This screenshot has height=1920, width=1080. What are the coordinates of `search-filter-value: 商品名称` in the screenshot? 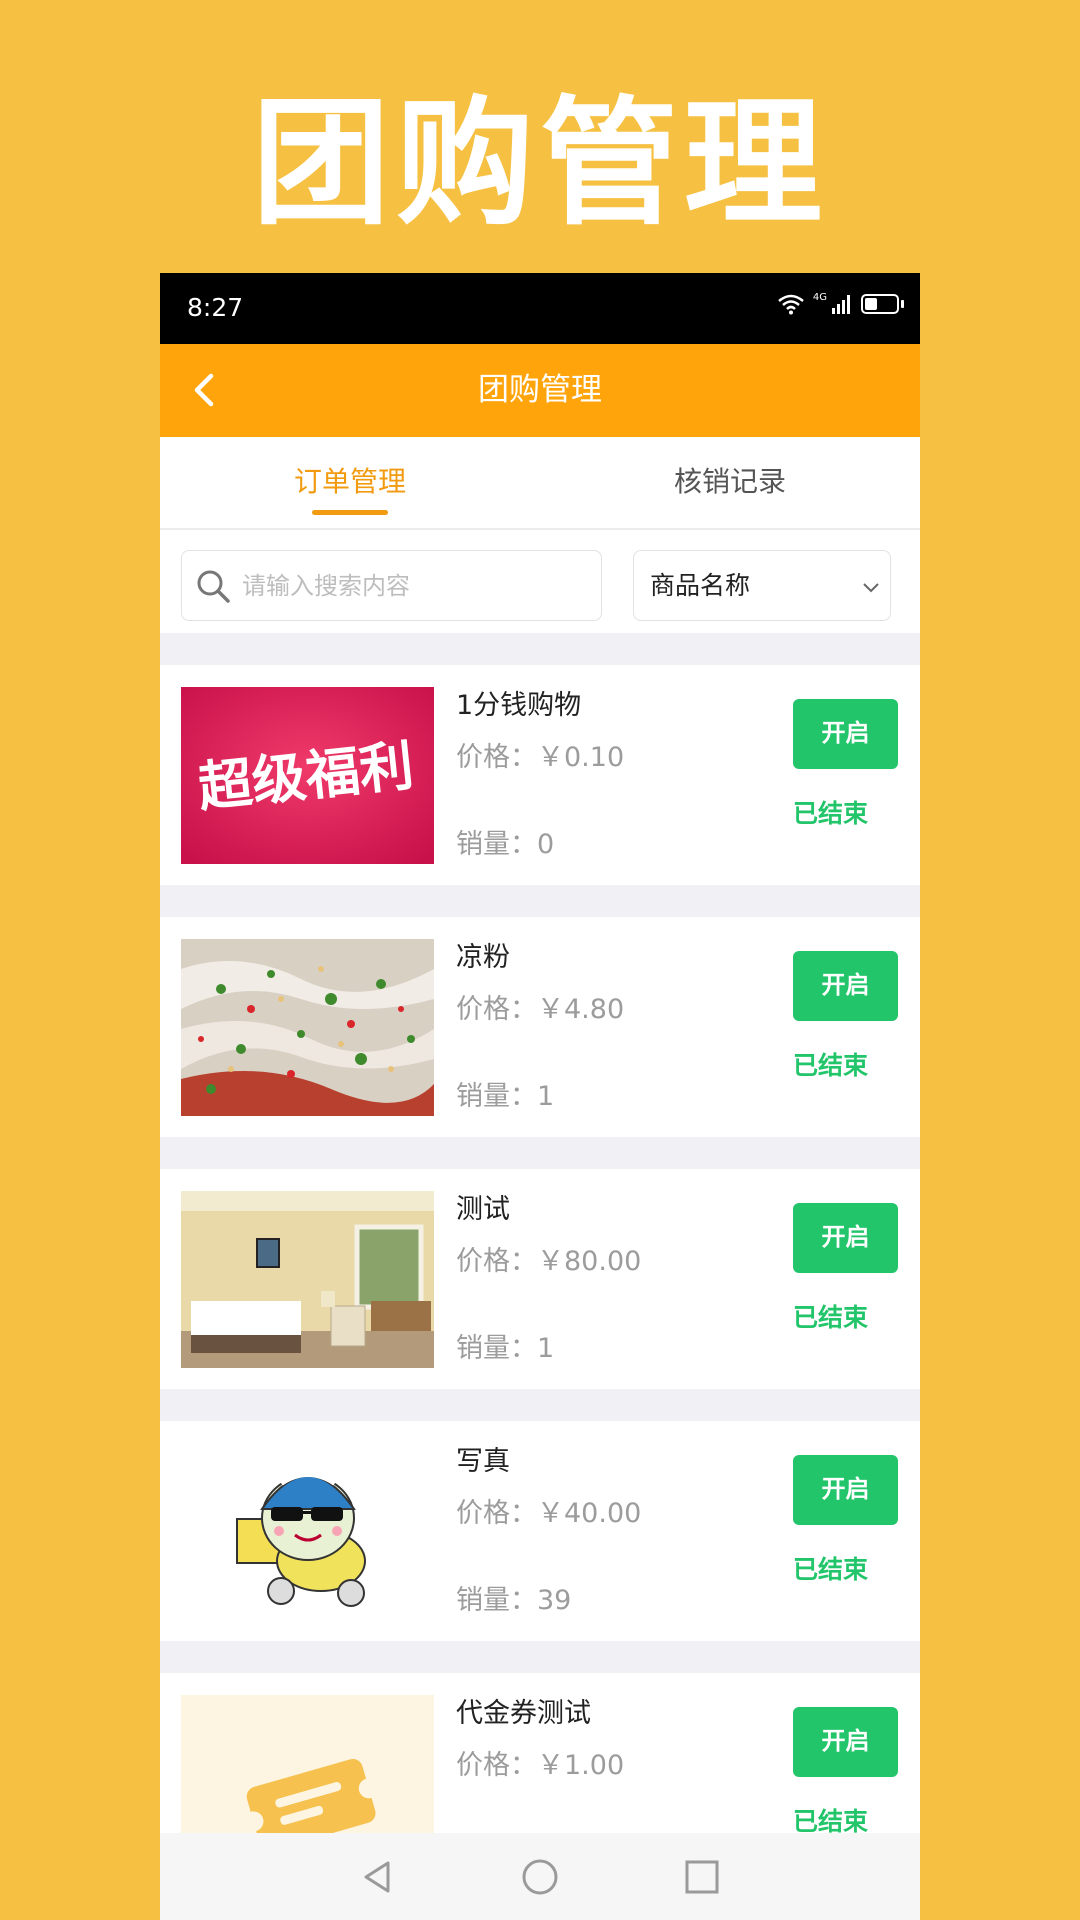 It's located at (700, 585).